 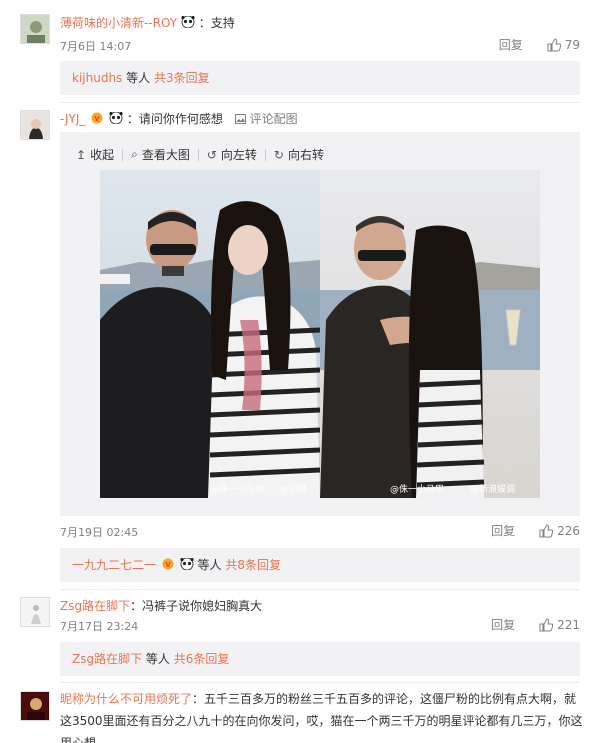 I want to click on rotate-left-label: 向左转, so click(x=238, y=155).